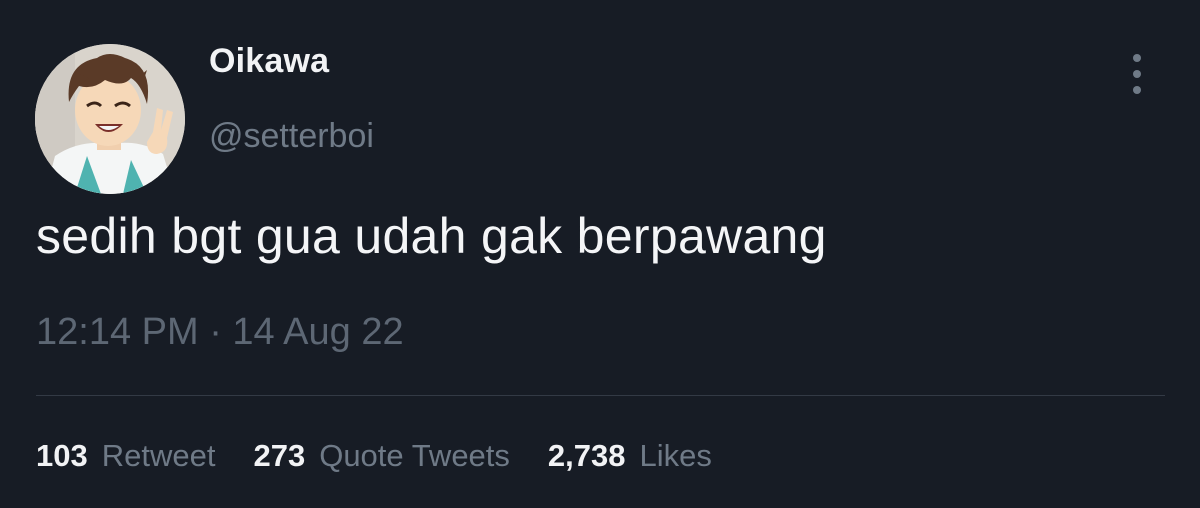 This screenshot has width=1200, height=508. What do you see at coordinates (675, 455) in the screenshot?
I see `likes-label: Likes` at bounding box center [675, 455].